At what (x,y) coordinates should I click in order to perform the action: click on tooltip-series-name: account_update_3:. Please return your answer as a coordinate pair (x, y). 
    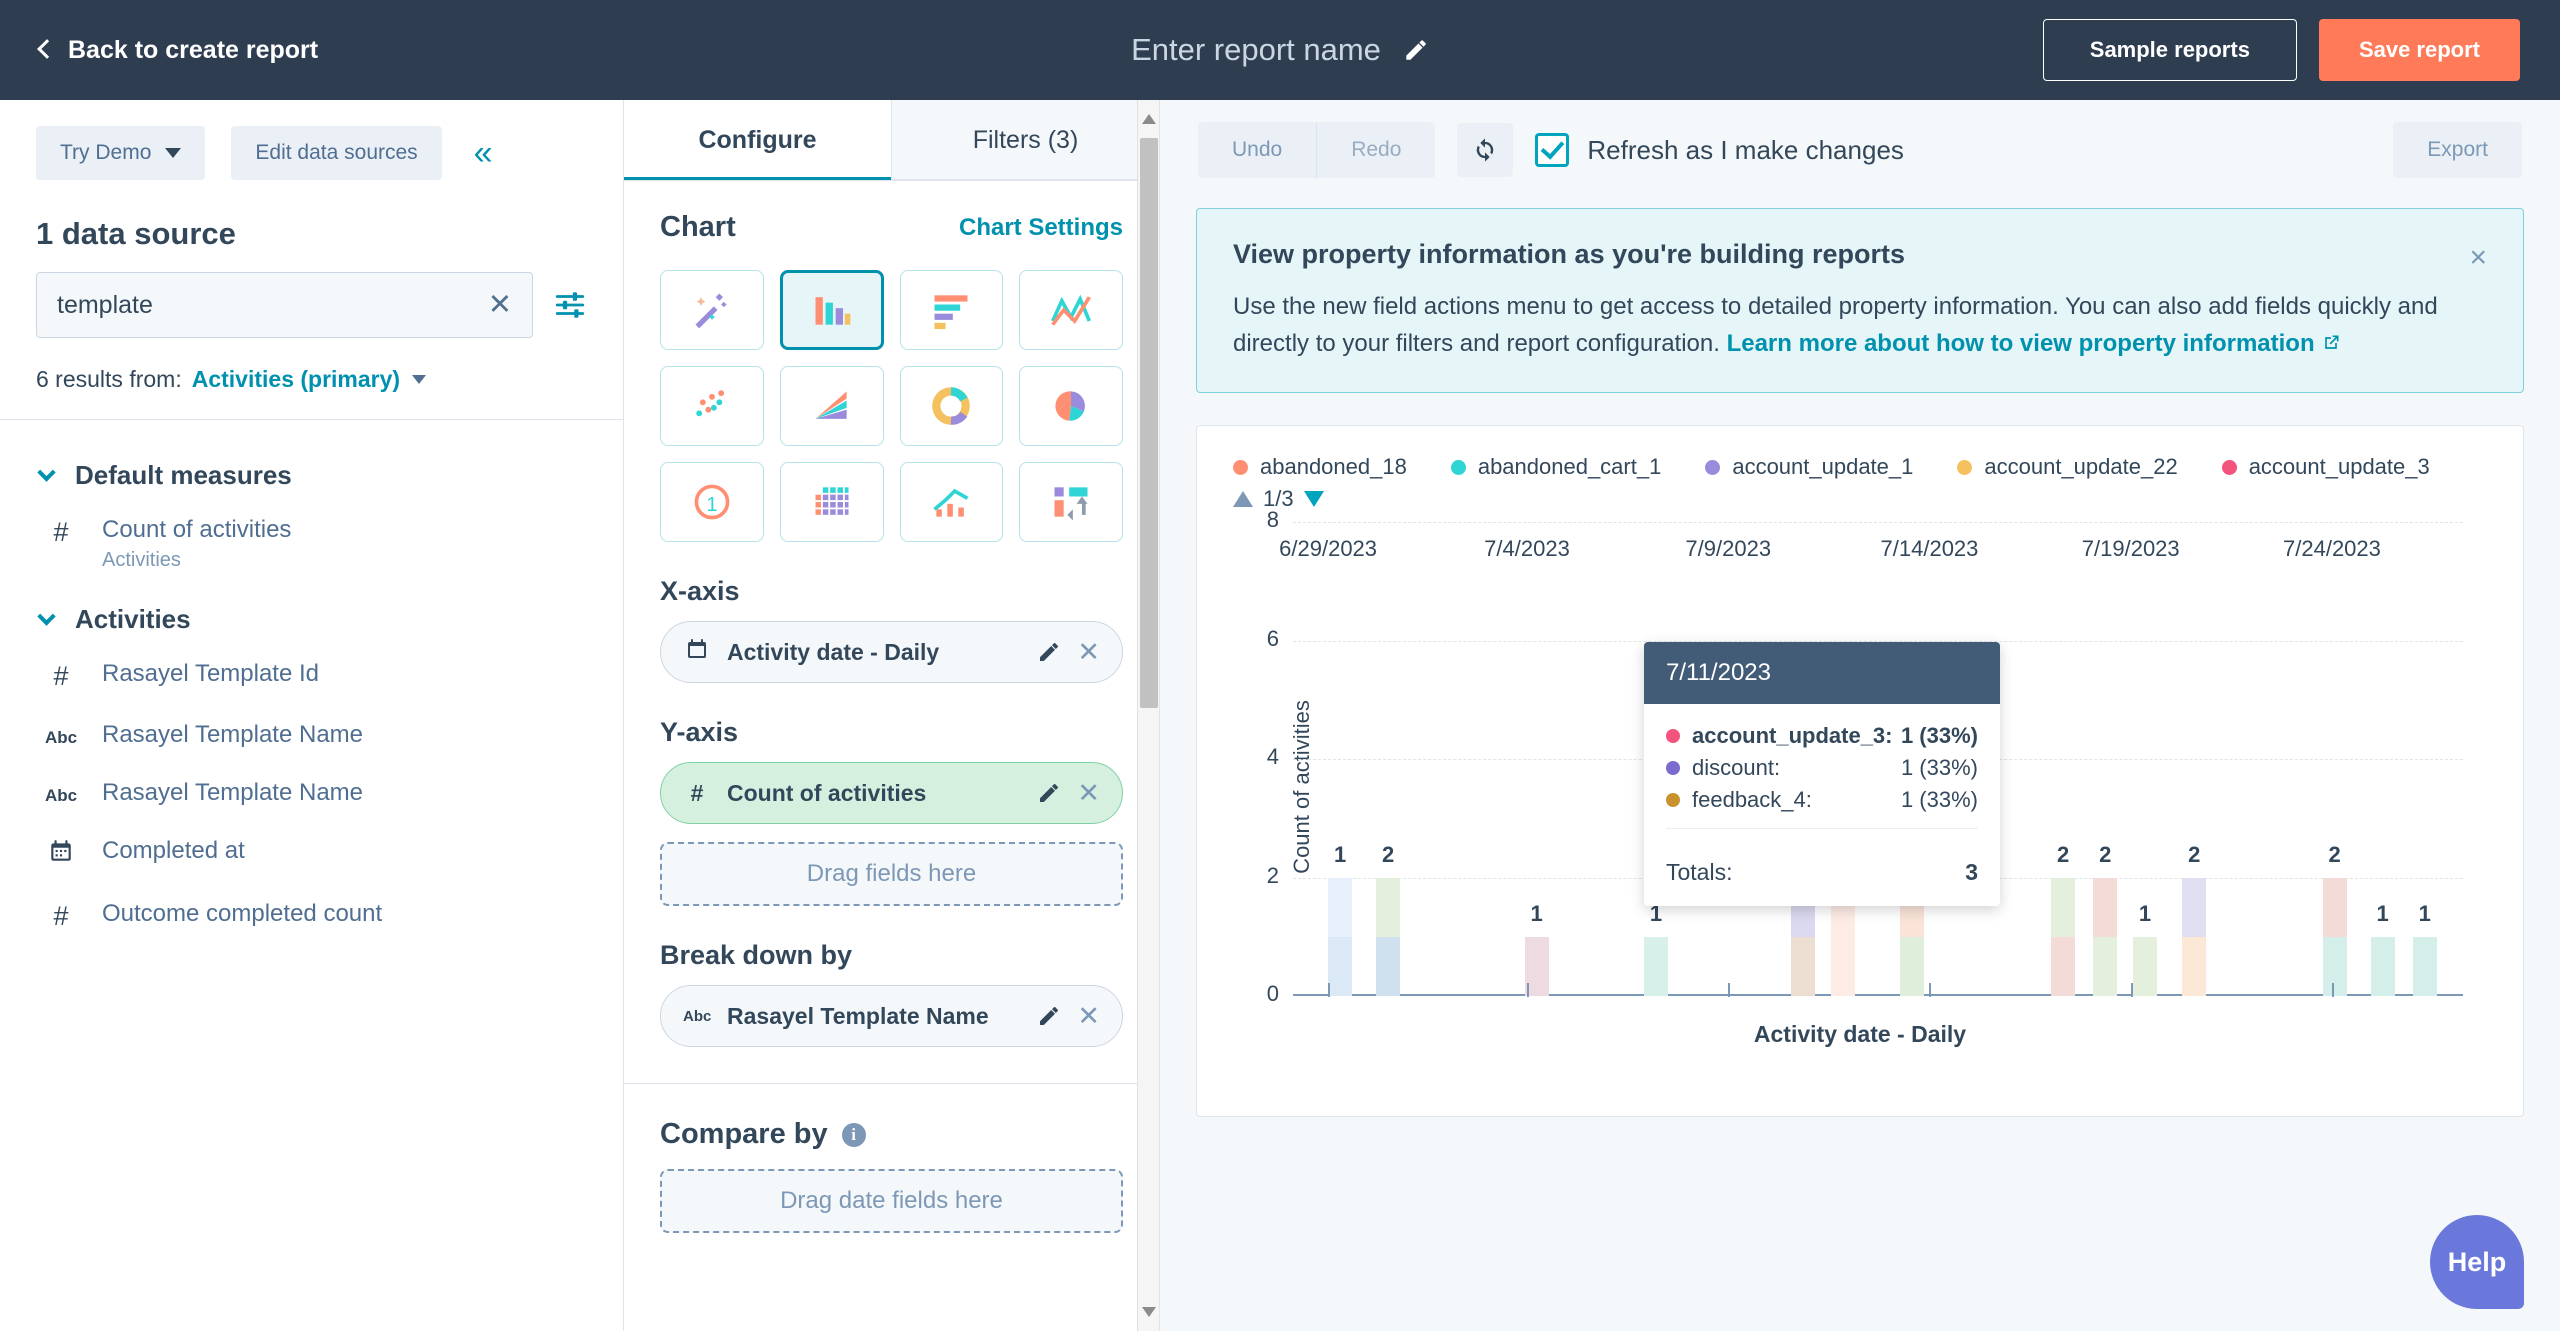
    Looking at the image, I should click on (1792, 736).